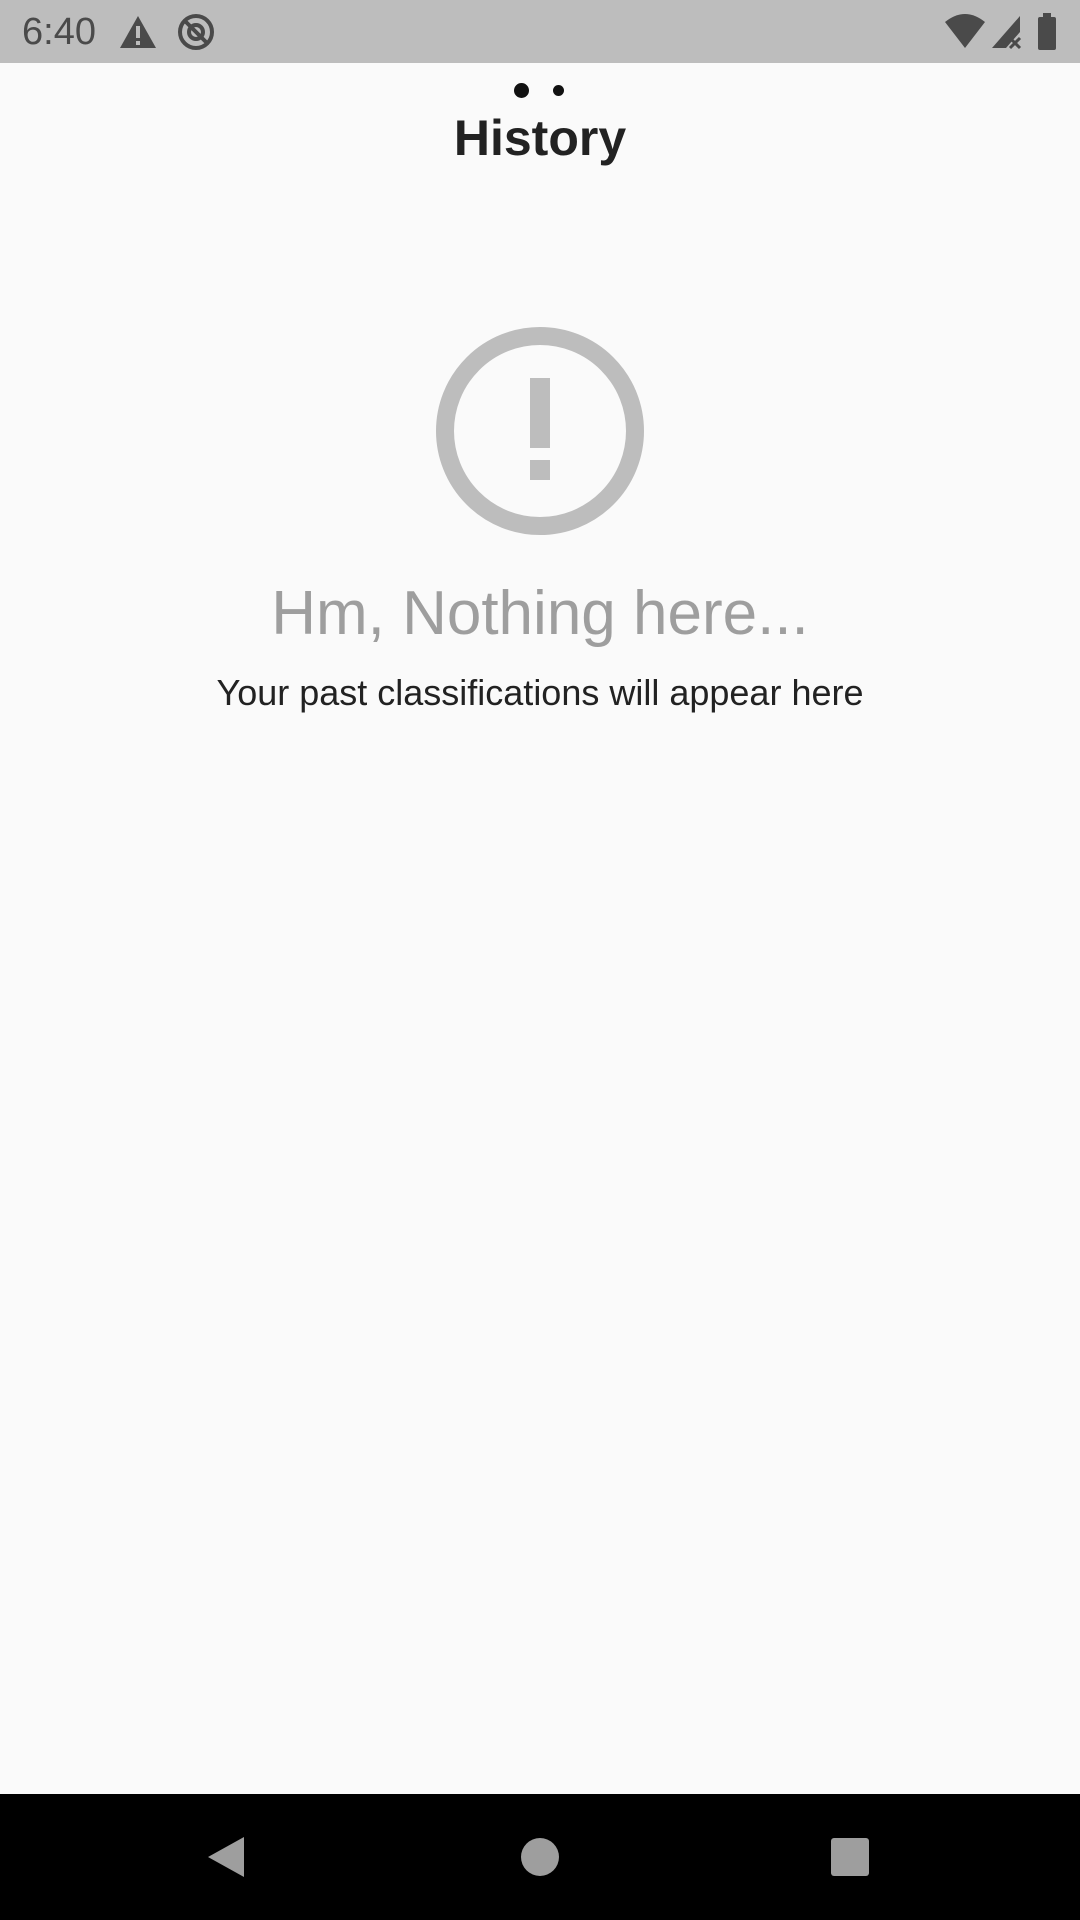  I want to click on status-time: 6:40, so click(59, 32).